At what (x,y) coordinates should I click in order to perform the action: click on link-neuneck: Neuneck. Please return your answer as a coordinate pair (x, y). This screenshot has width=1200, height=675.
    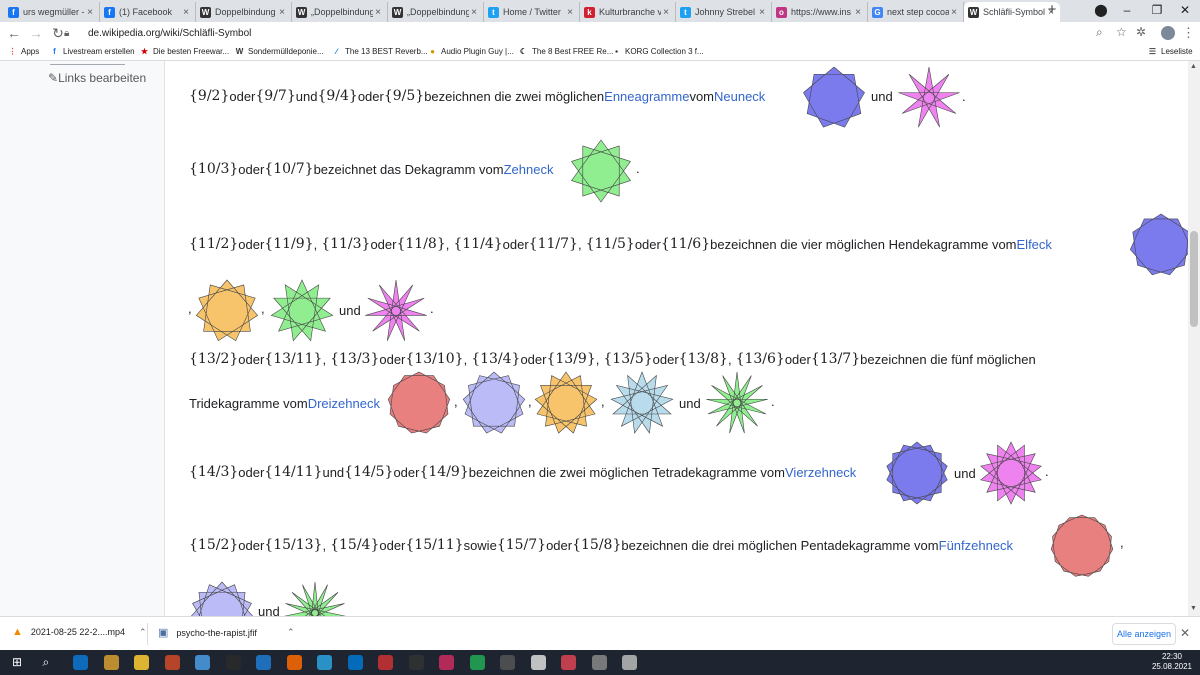
    Looking at the image, I should click on (739, 96).